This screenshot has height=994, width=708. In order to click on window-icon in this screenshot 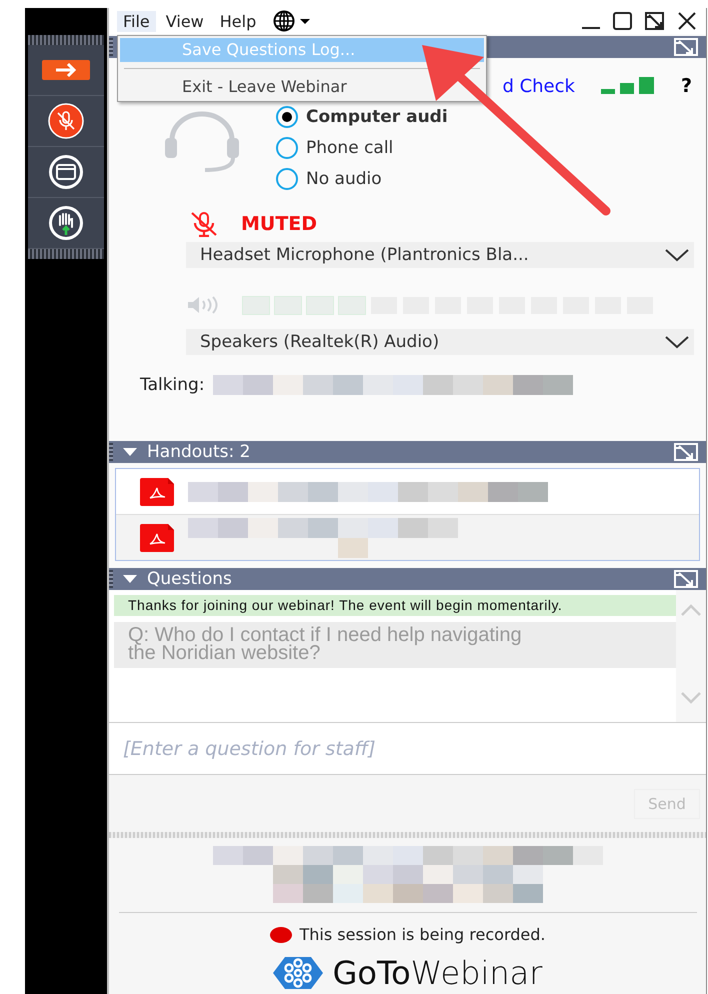, I will do `click(66, 172)`.